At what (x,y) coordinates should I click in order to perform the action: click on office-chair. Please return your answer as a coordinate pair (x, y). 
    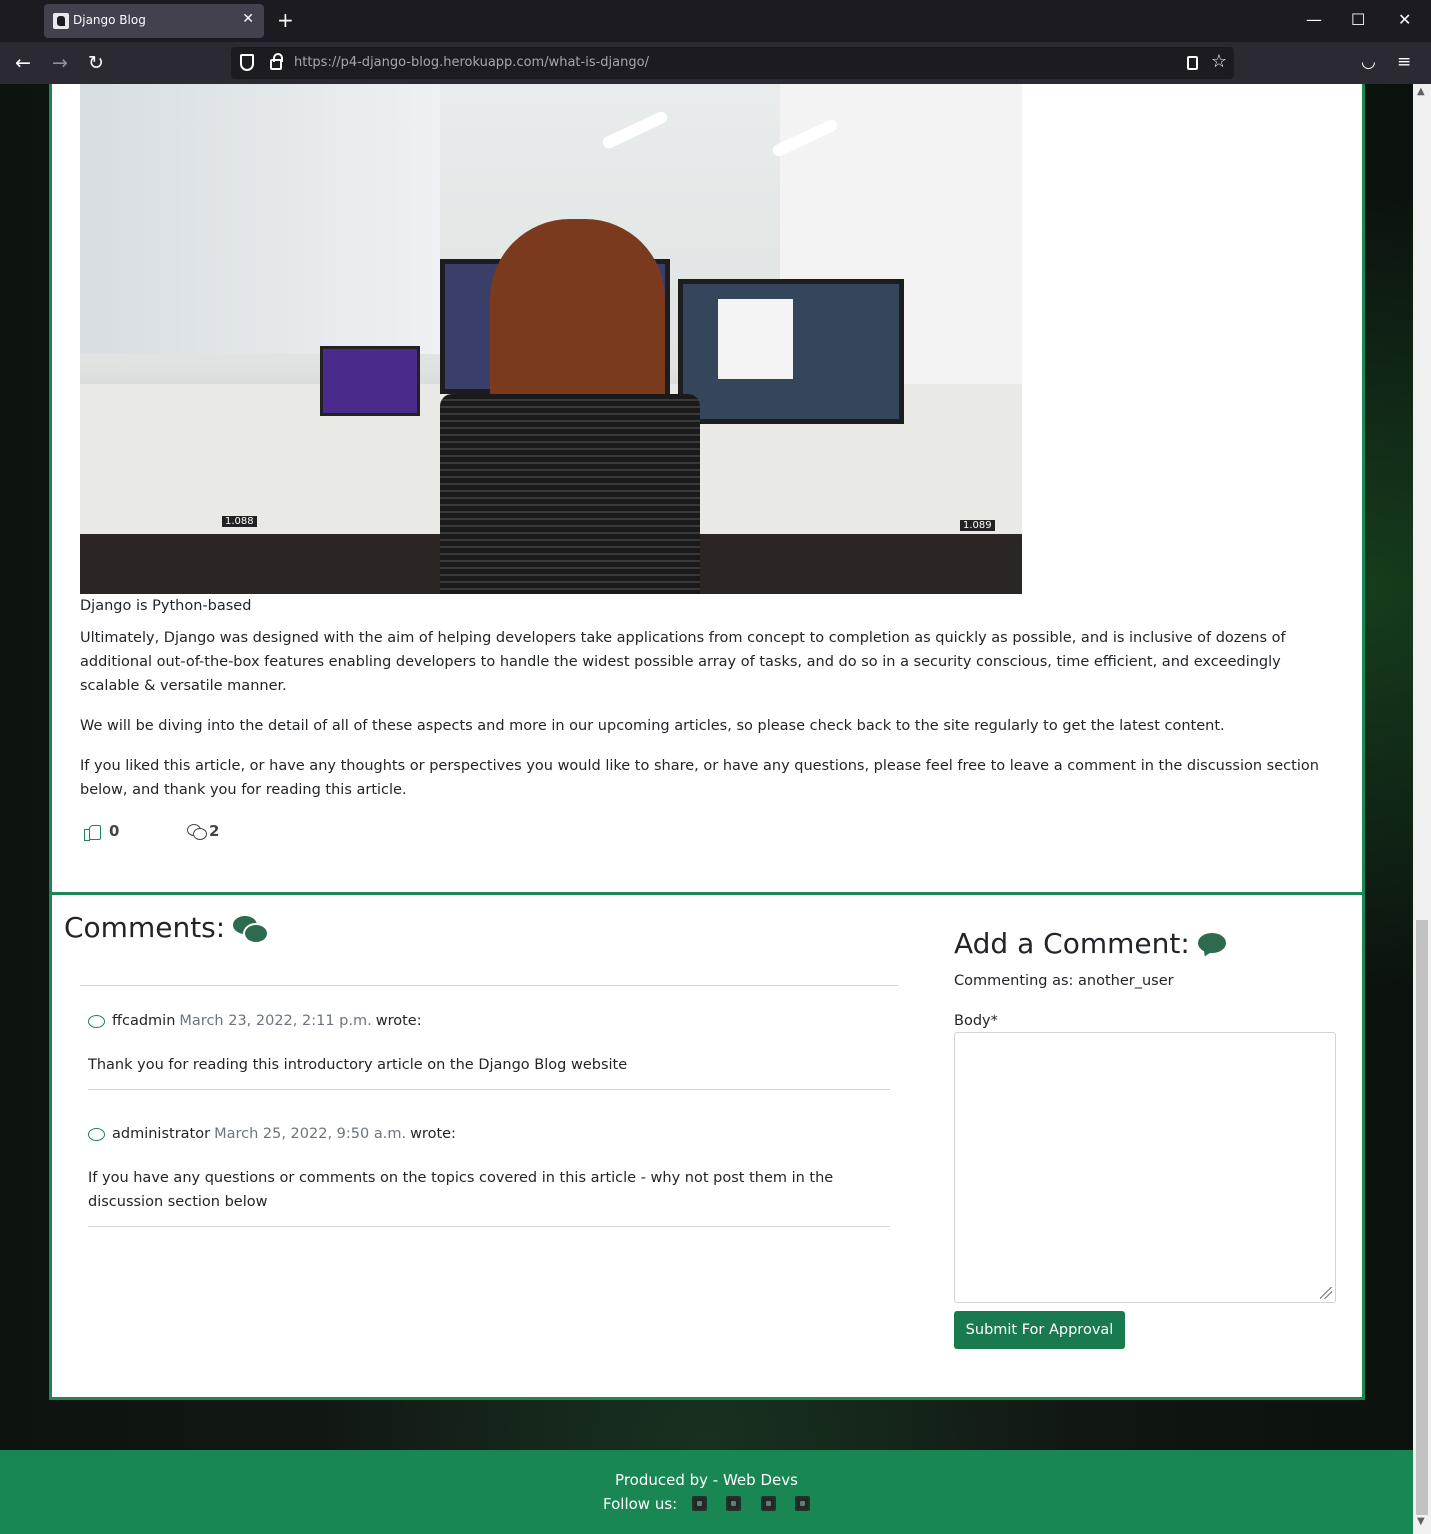
    Looking at the image, I should click on (570, 494).